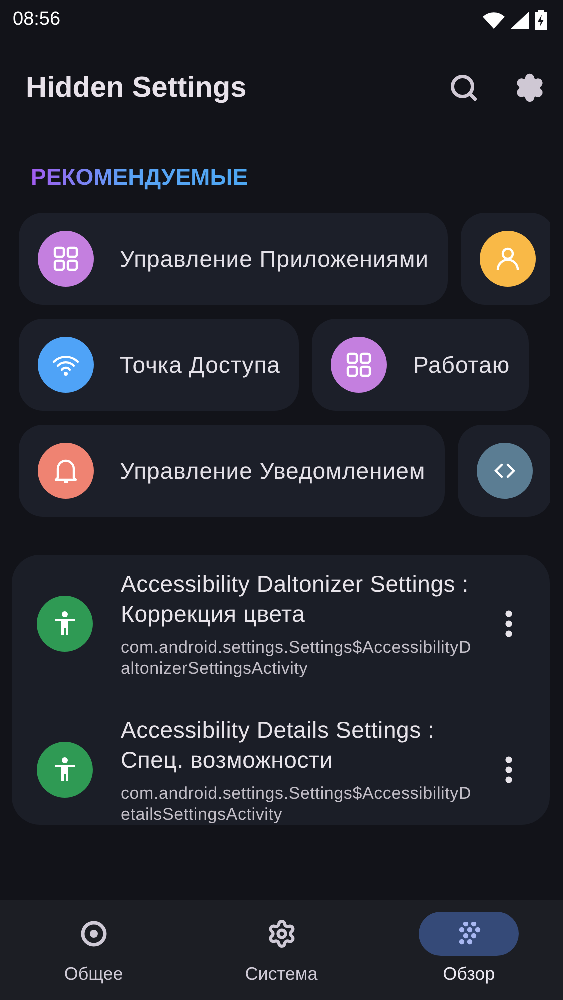 This screenshot has width=563, height=1000. What do you see at coordinates (137, 88) in the screenshot?
I see `app-title: Hidden Settings` at bounding box center [137, 88].